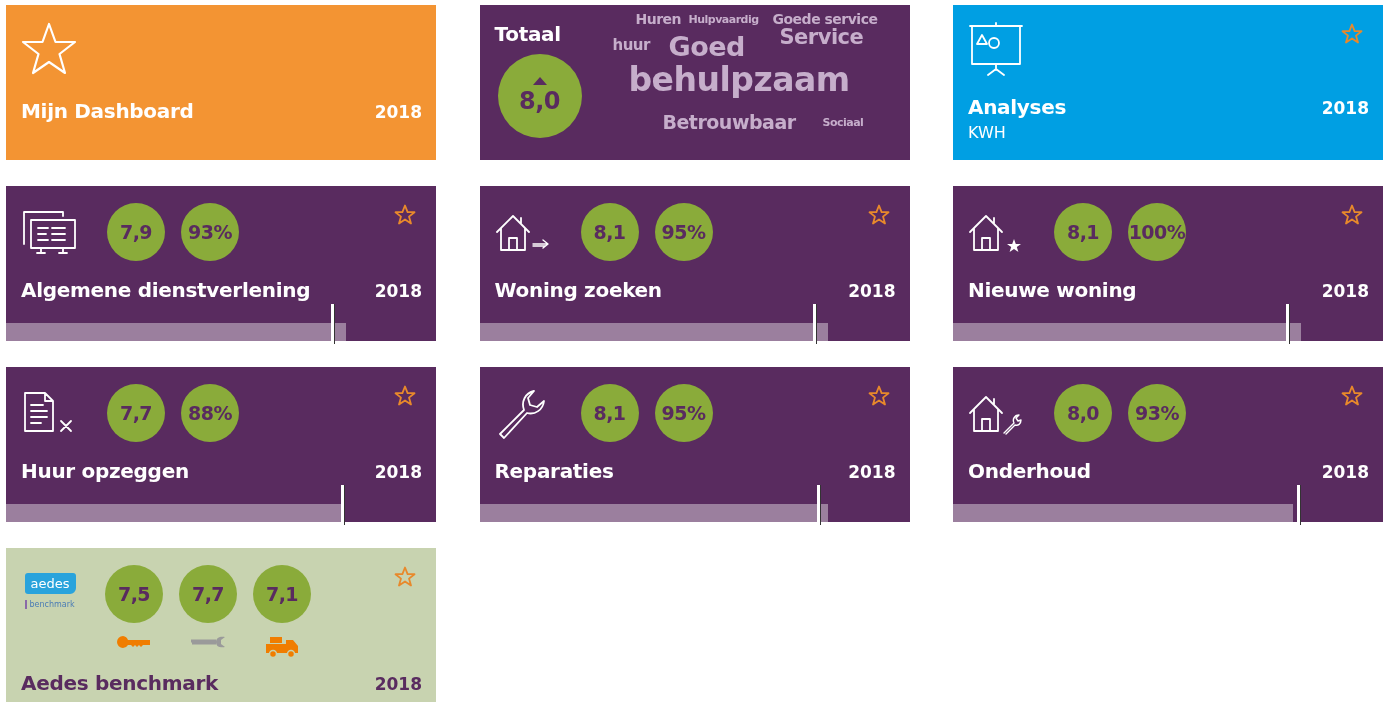 This screenshot has width=1391, height=702. I want to click on score-circle: 88%, so click(210, 413).